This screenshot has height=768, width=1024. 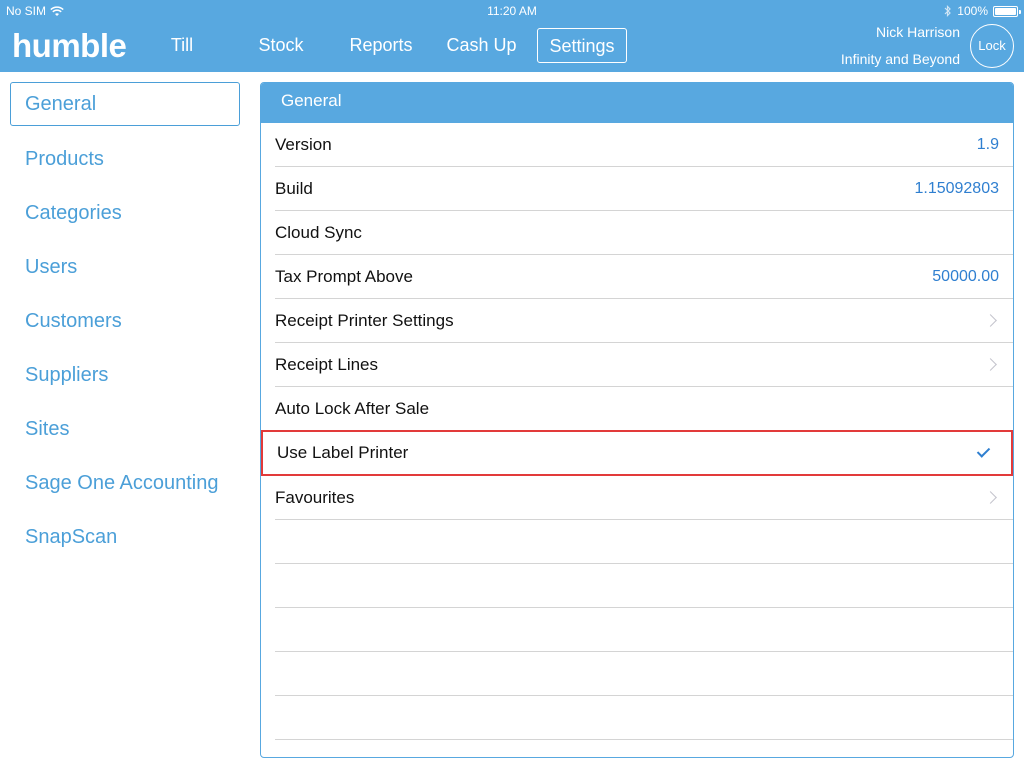 What do you see at coordinates (294, 188) in the screenshot?
I see `row-label: Build` at bounding box center [294, 188].